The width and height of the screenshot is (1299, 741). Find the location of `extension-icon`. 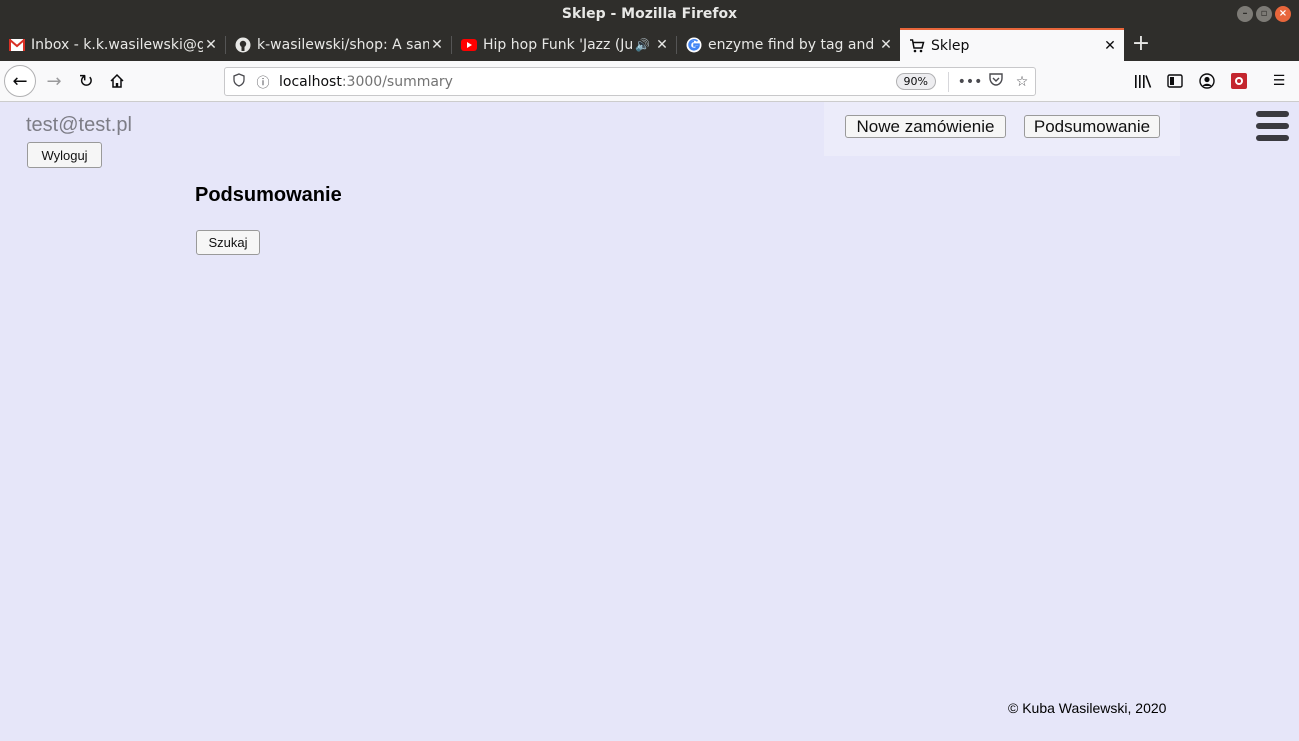

extension-icon is located at coordinates (1239, 81).